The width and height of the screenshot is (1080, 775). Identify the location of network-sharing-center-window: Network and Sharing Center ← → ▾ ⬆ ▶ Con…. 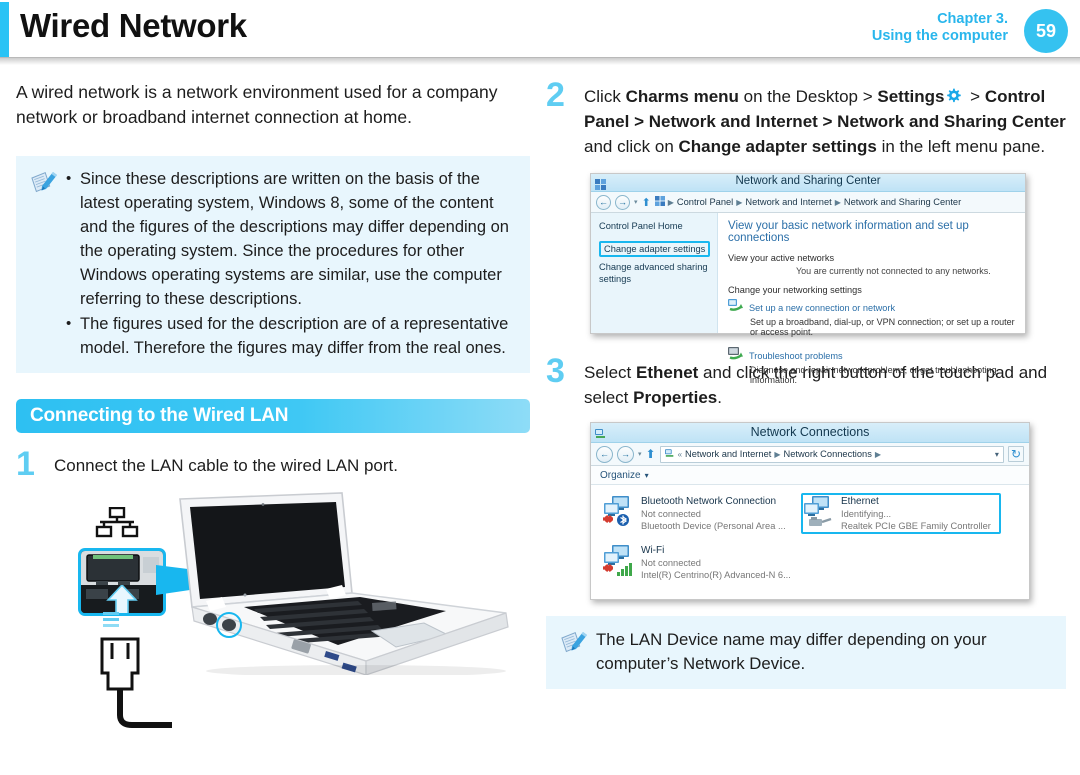
(808, 279).